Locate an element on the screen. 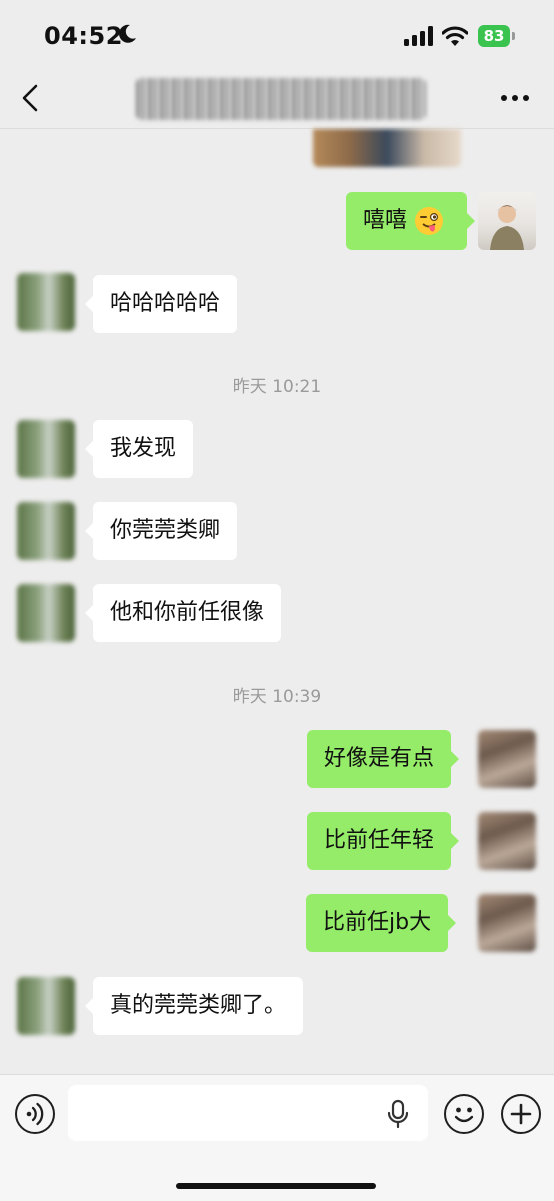 Image resolution: width=554 pixels, height=1201 pixels. message-timestamp: 昨天 10:21 is located at coordinates (277, 387).